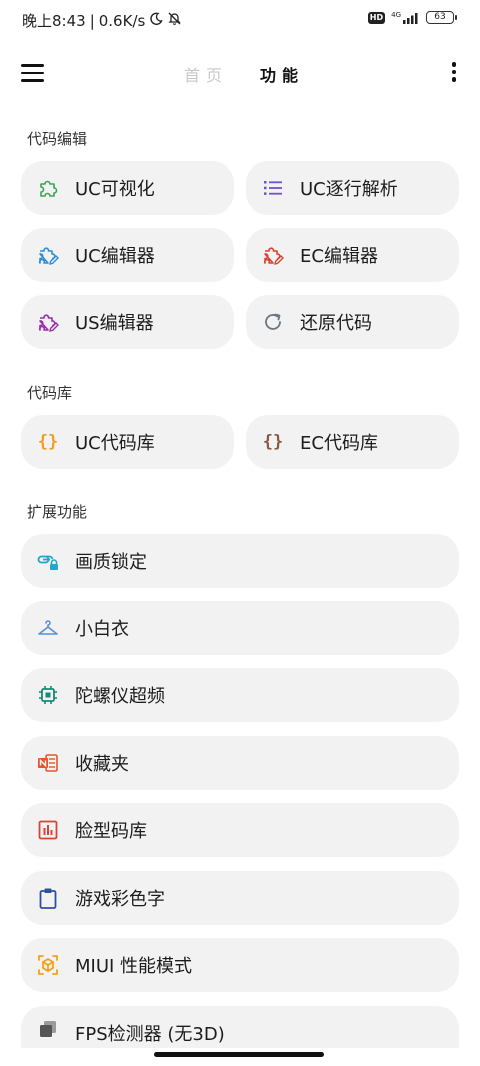 The height and width of the screenshot is (1066, 480). What do you see at coordinates (57, 512) in the screenshot?
I see `section-title-extensions: 扩展功能` at bounding box center [57, 512].